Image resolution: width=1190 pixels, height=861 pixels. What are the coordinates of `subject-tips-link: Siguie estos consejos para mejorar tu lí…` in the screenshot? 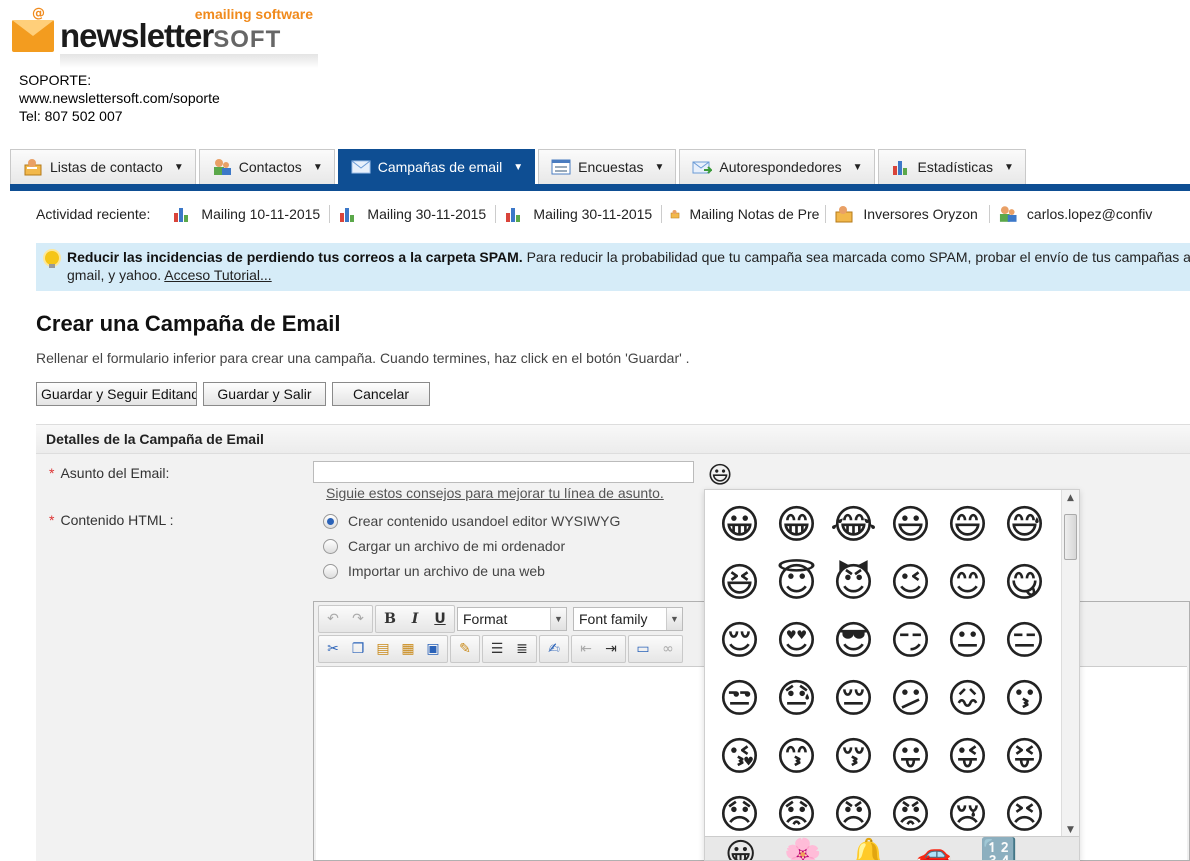 It's located at (495, 493).